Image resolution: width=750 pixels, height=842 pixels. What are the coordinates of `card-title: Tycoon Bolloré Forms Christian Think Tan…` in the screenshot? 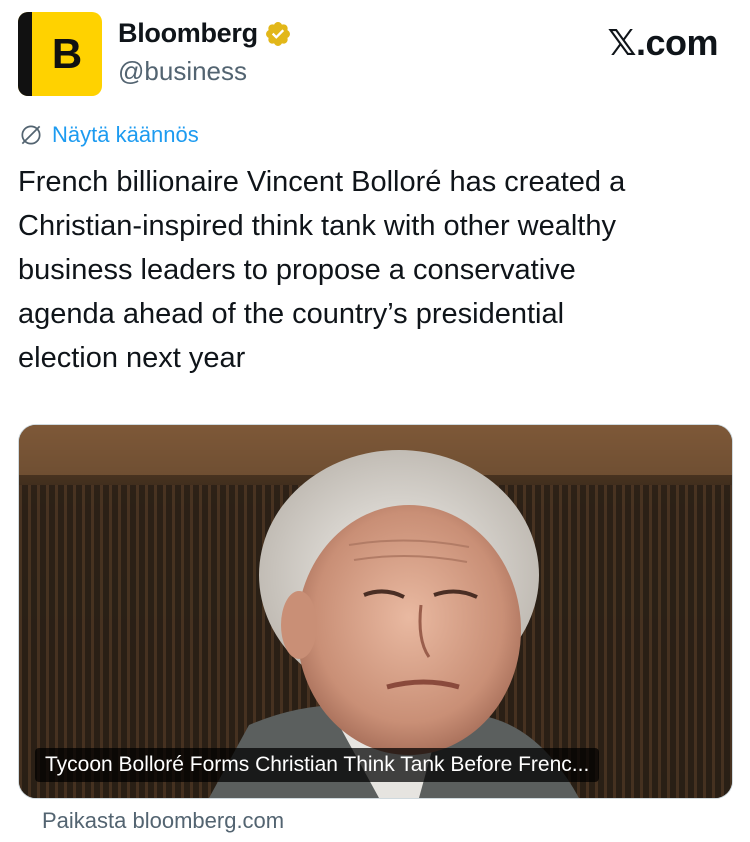 It's located at (317, 765).